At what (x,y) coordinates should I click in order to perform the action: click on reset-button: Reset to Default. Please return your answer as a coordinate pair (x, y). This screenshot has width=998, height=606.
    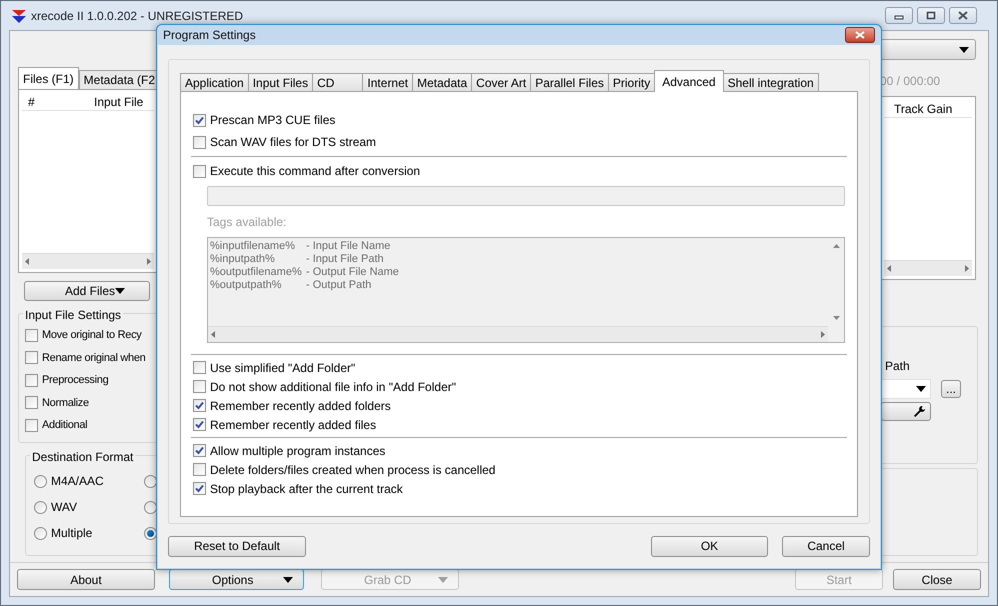
    Looking at the image, I should click on (237, 546).